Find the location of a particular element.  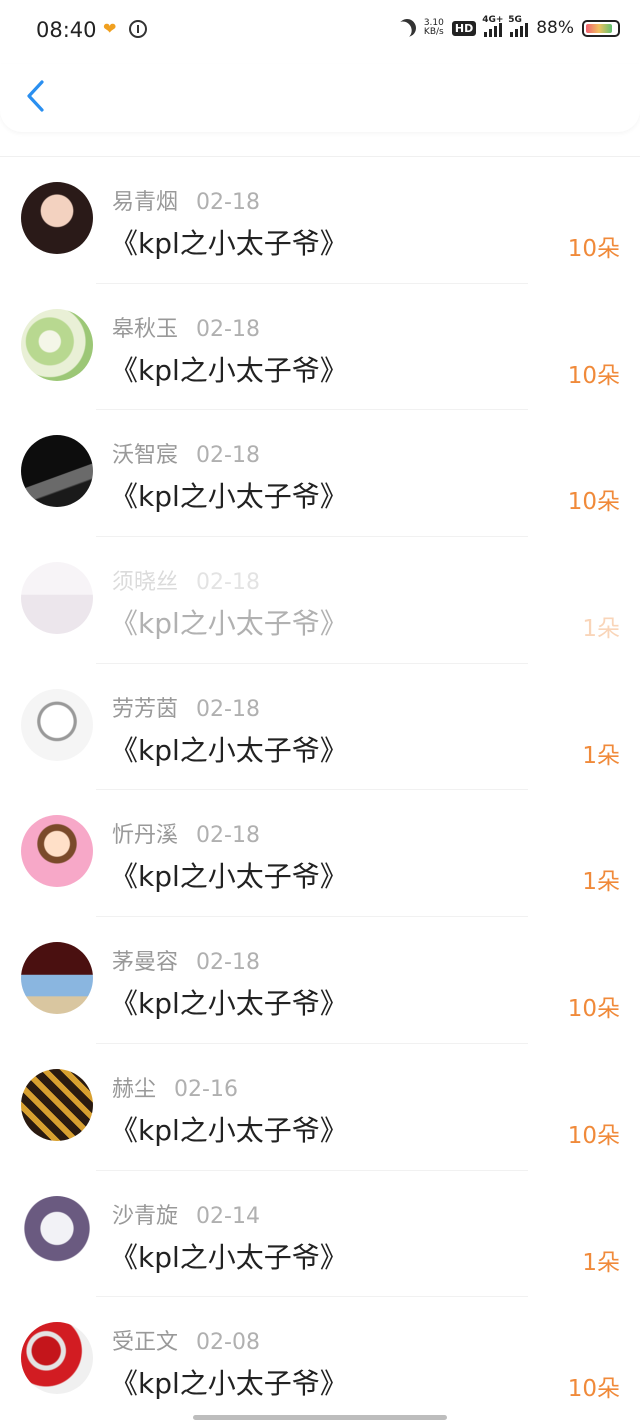

gift-date: 02-08 is located at coordinates (228, 1343).